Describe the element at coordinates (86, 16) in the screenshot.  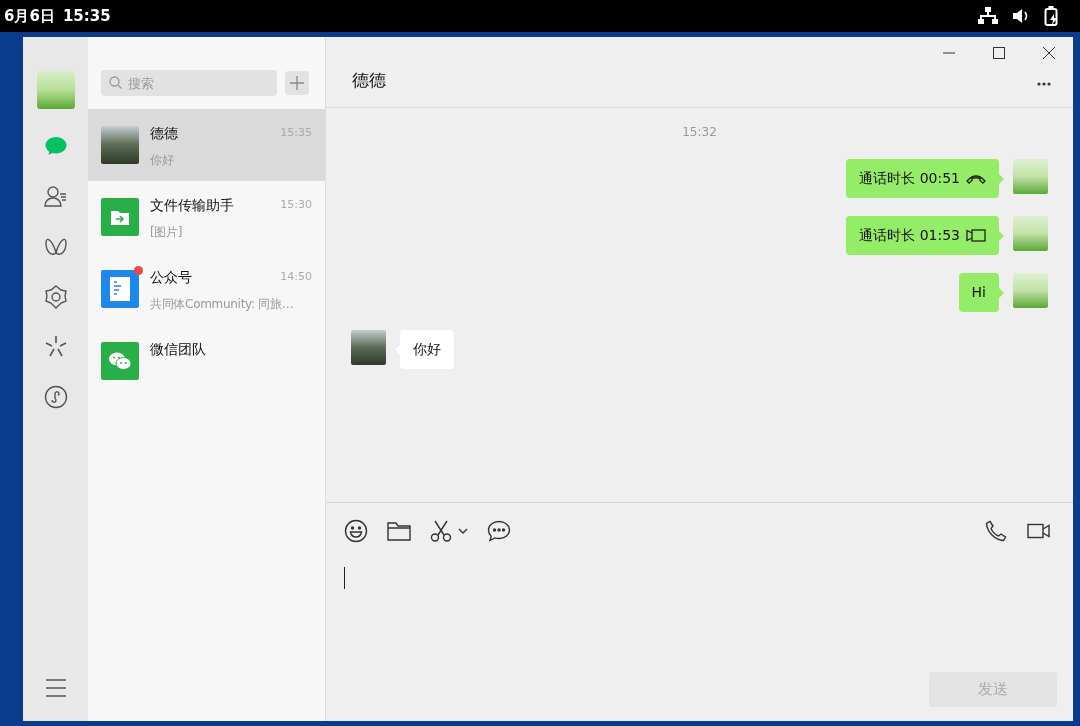
I see `status-time: 15:35` at that location.